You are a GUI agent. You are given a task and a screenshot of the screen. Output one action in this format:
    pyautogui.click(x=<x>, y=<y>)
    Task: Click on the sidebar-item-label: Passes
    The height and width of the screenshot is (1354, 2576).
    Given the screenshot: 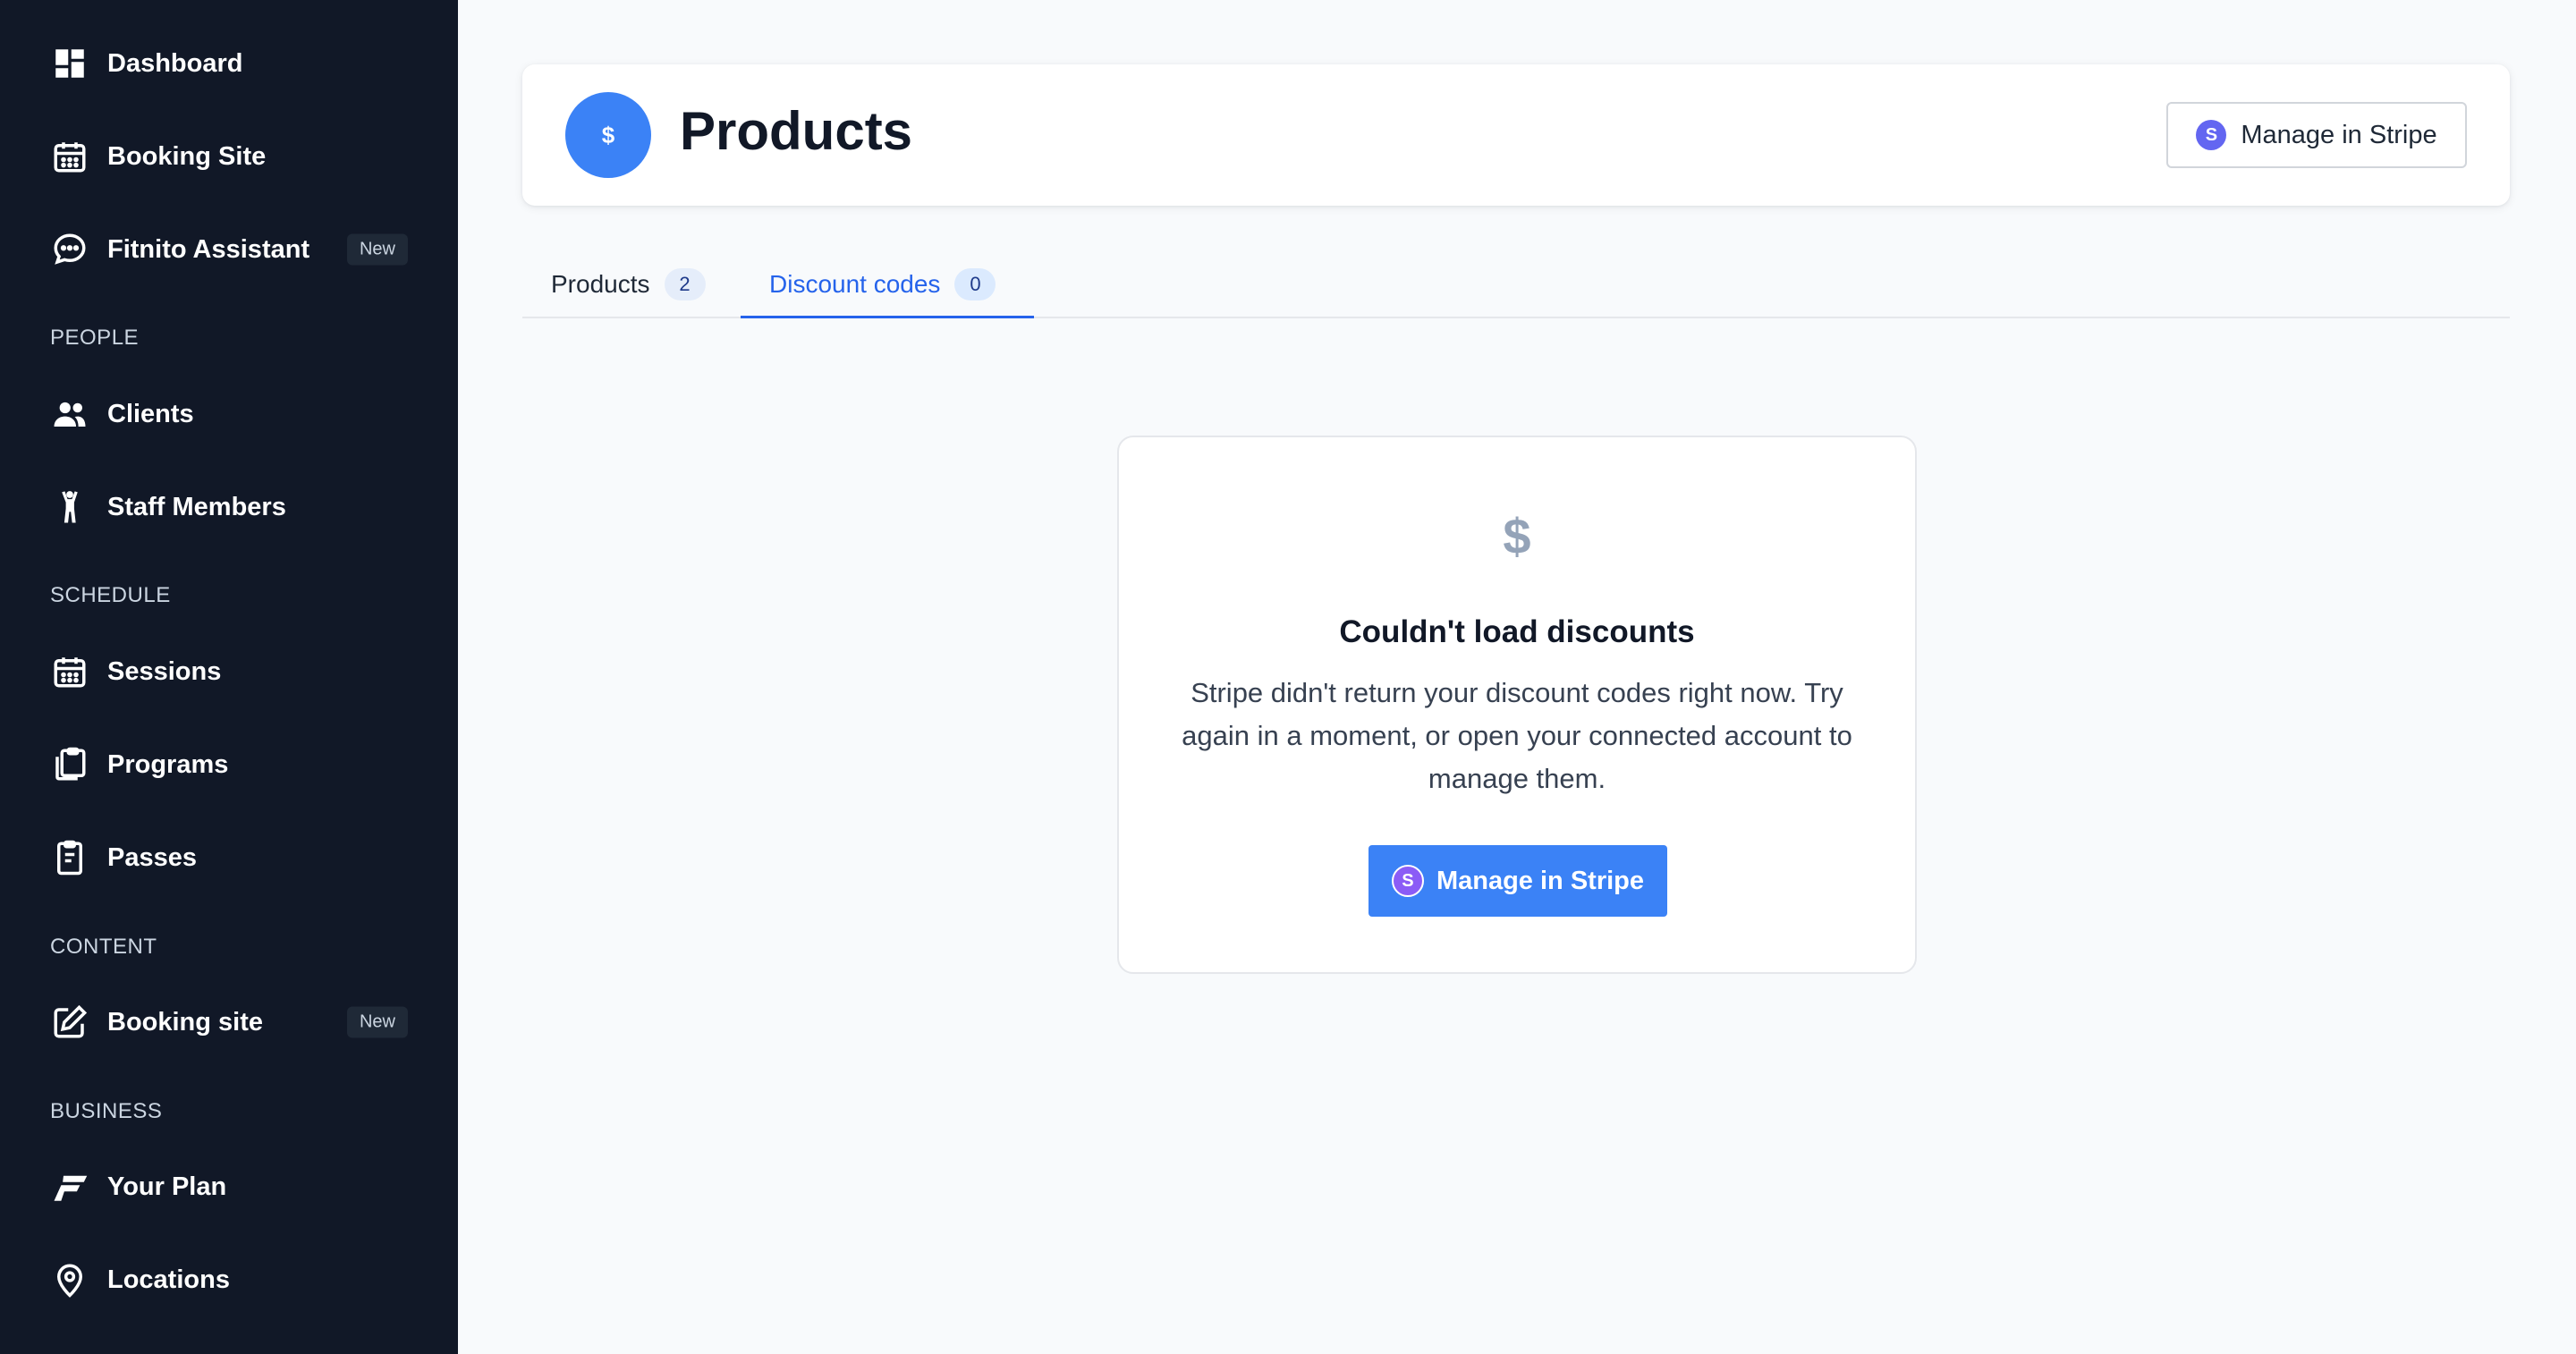 What is the action you would take?
    pyautogui.click(x=152, y=857)
    